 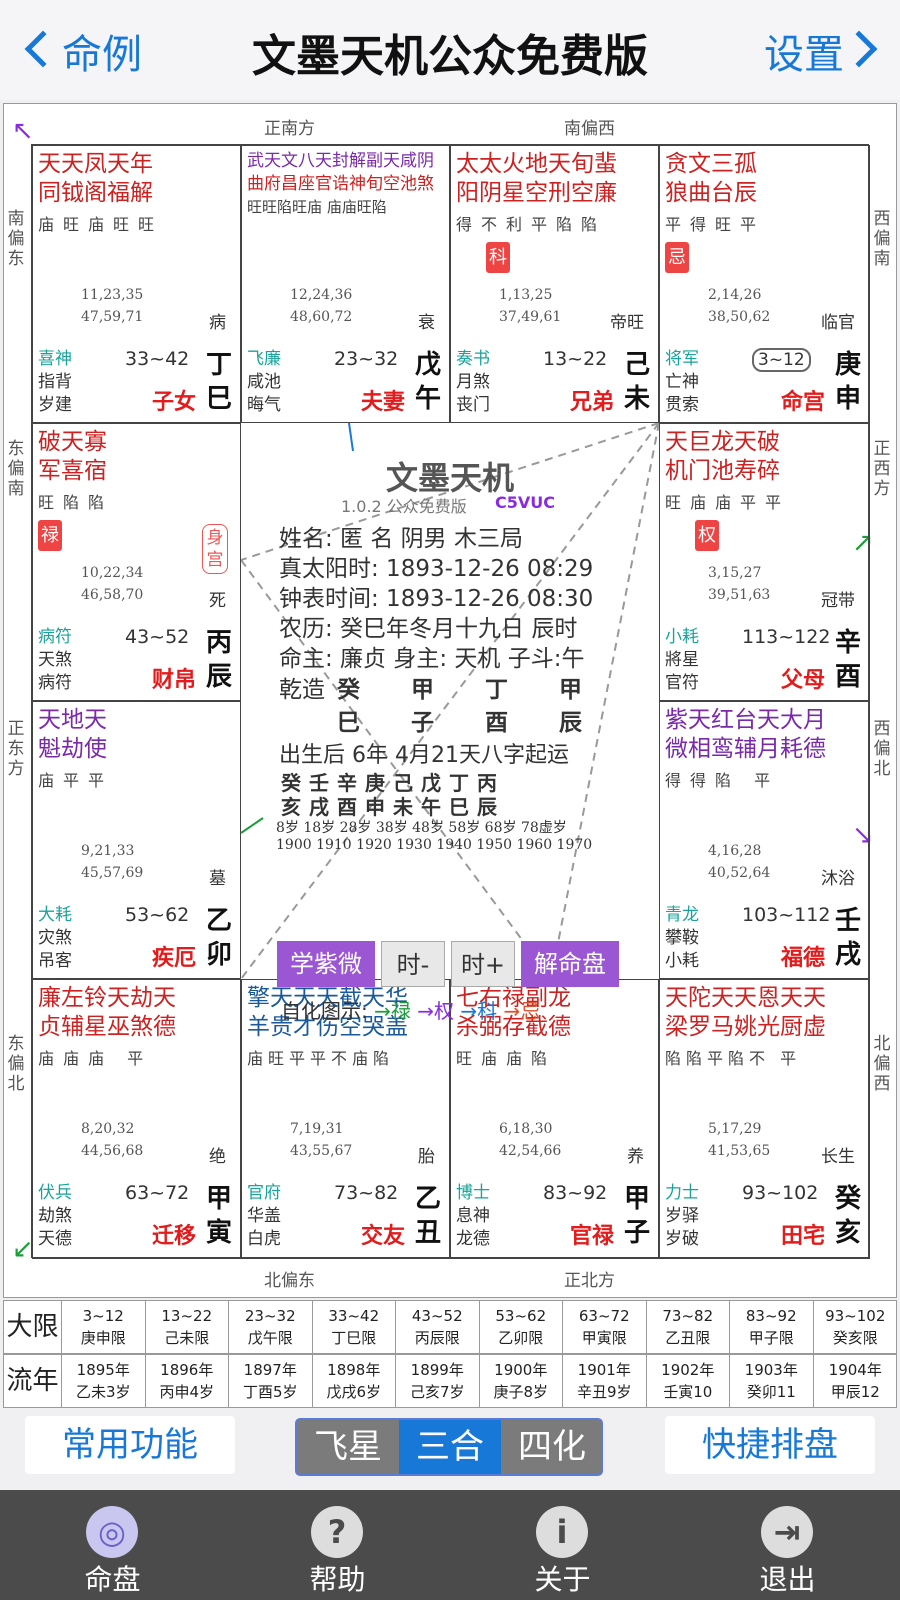 What do you see at coordinates (321, 1058) in the screenshot?
I see `brightness-row: 庙旺平平不庙陷` at bounding box center [321, 1058].